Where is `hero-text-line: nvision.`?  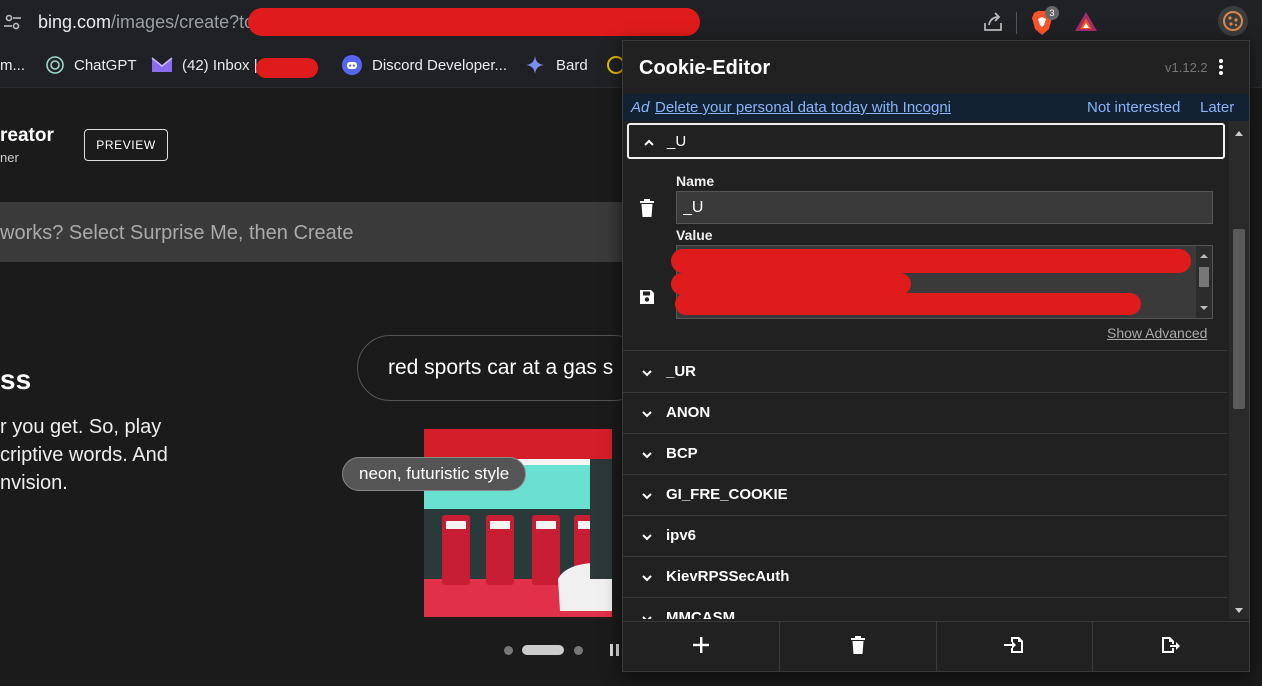 hero-text-line: nvision. is located at coordinates (34, 483).